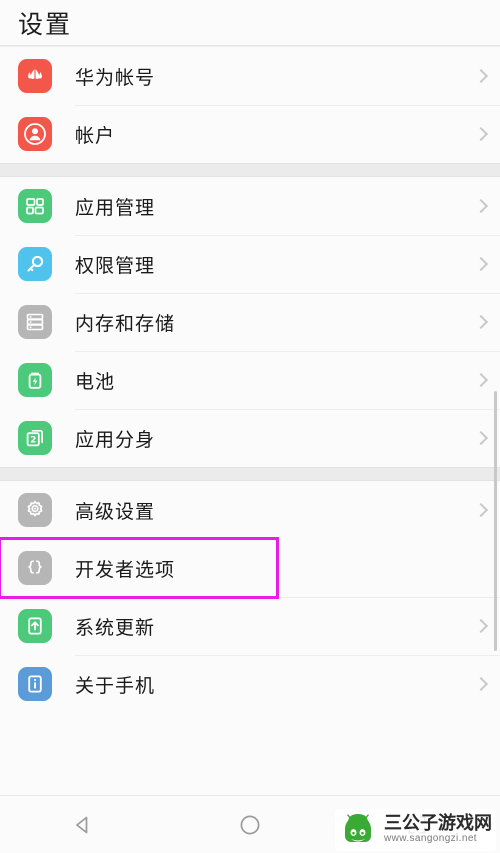 This screenshot has width=500, height=853. I want to click on settings-row-about-phone: 关于手机, so click(250, 684).